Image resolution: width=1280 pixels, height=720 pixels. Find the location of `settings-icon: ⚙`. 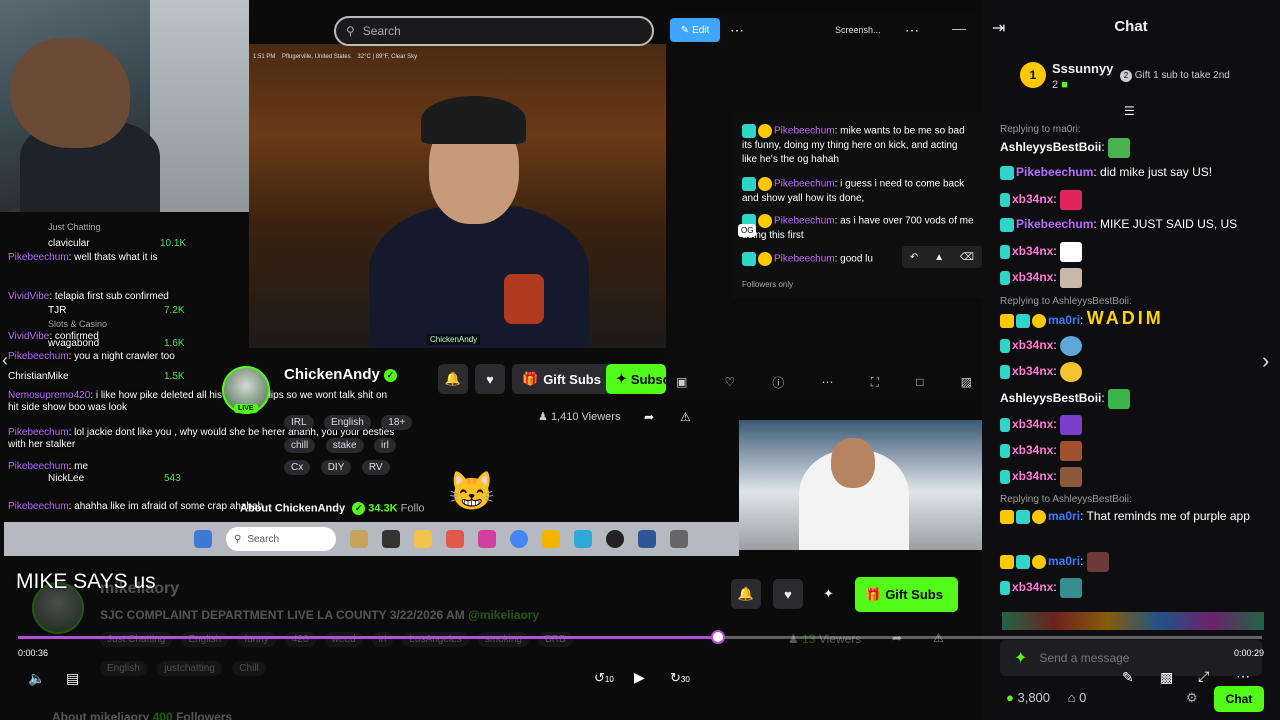

settings-icon: ⚙ is located at coordinates (1192, 698).